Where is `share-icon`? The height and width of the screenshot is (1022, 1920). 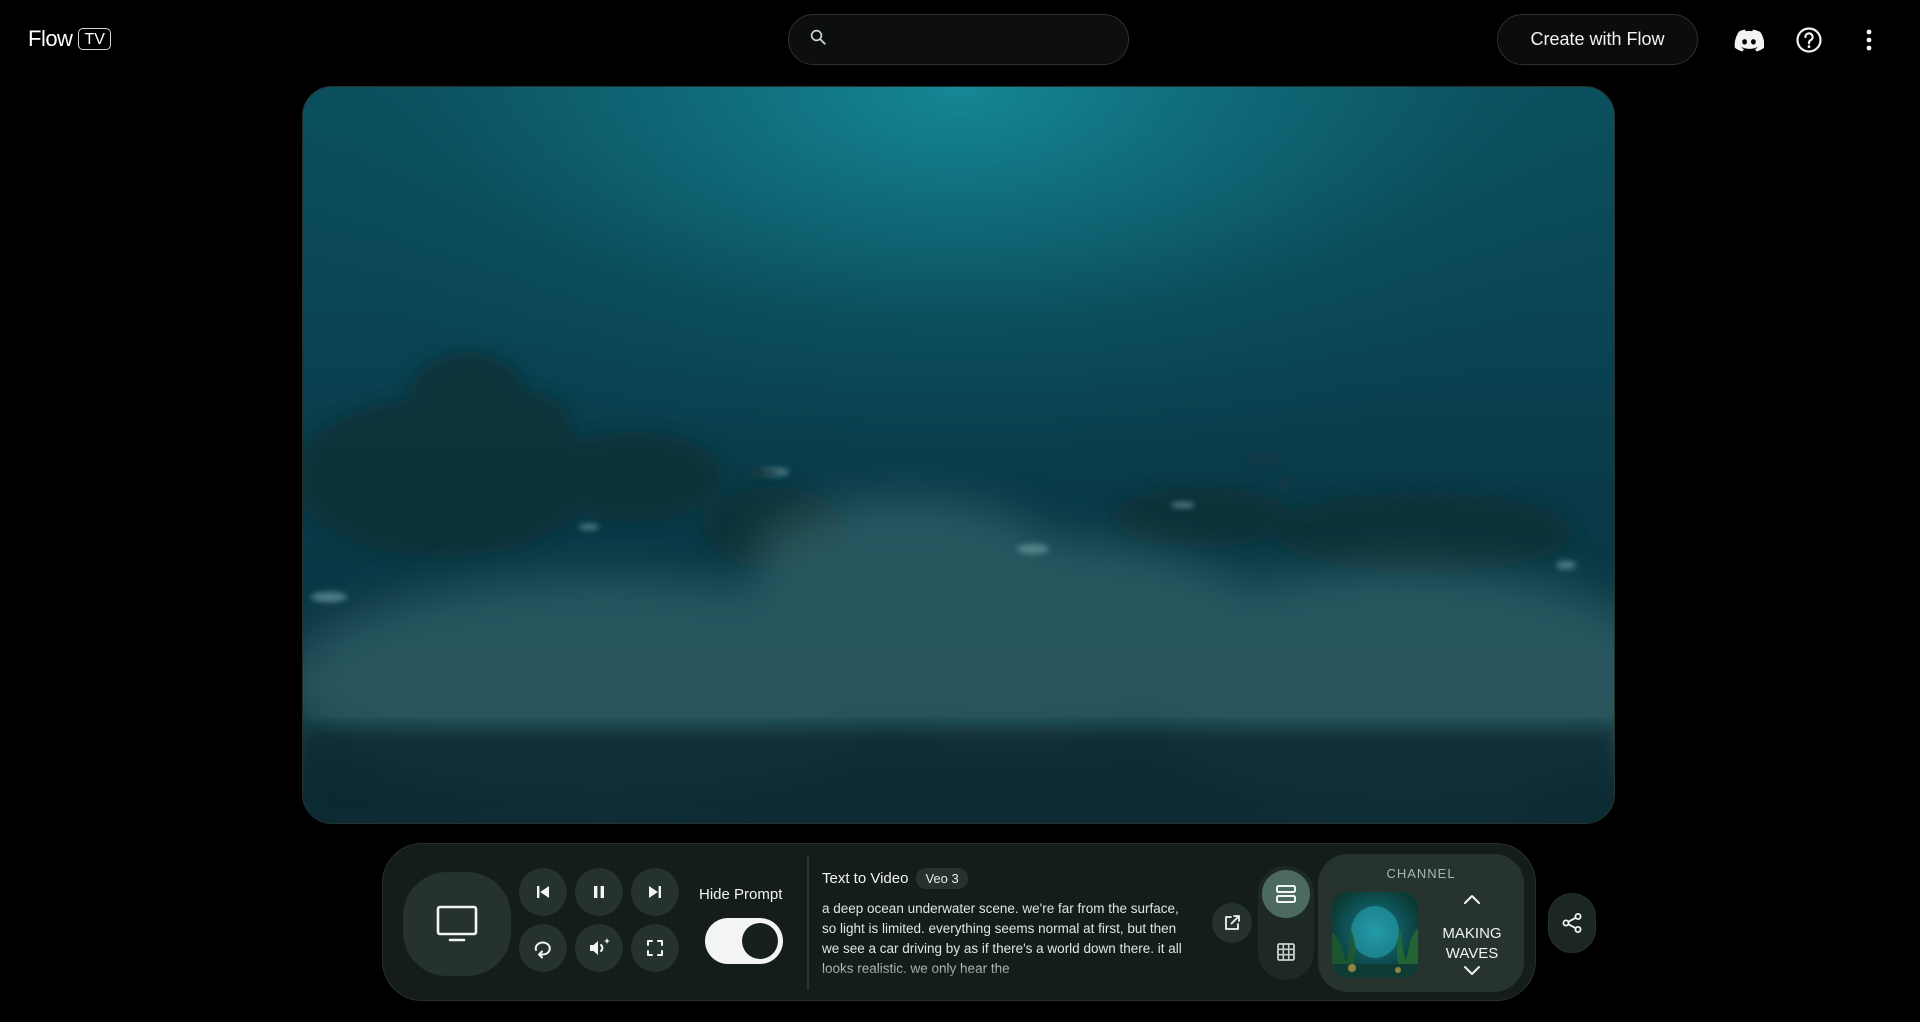 share-icon is located at coordinates (1572, 923).